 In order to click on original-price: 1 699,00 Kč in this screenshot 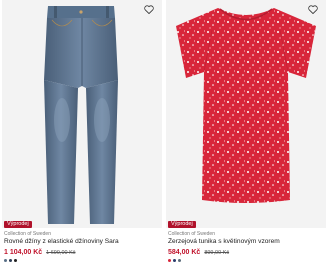, I will do `click(61, 252)`.